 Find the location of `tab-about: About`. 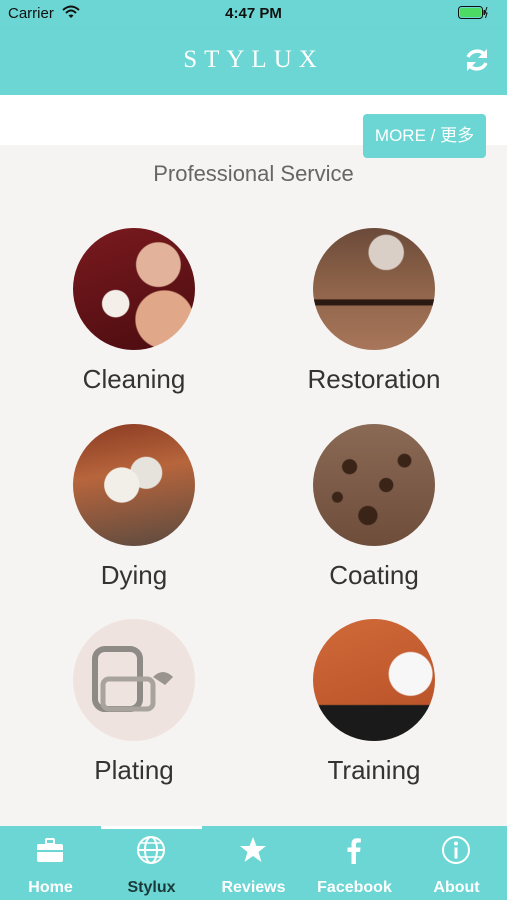

tab-about: About is located at coordinates (456, 863).